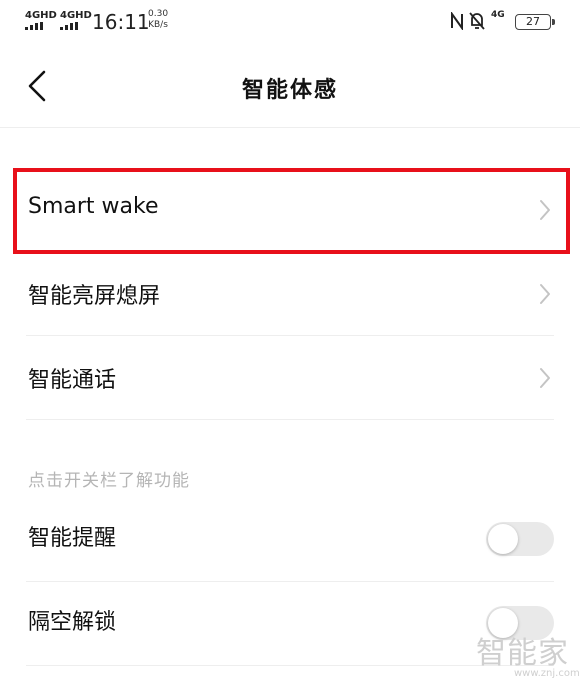  Describe the element at coordinates (290, 210) in the screenshot. I see `list-item-smart-wake: Smart wake` at that location.